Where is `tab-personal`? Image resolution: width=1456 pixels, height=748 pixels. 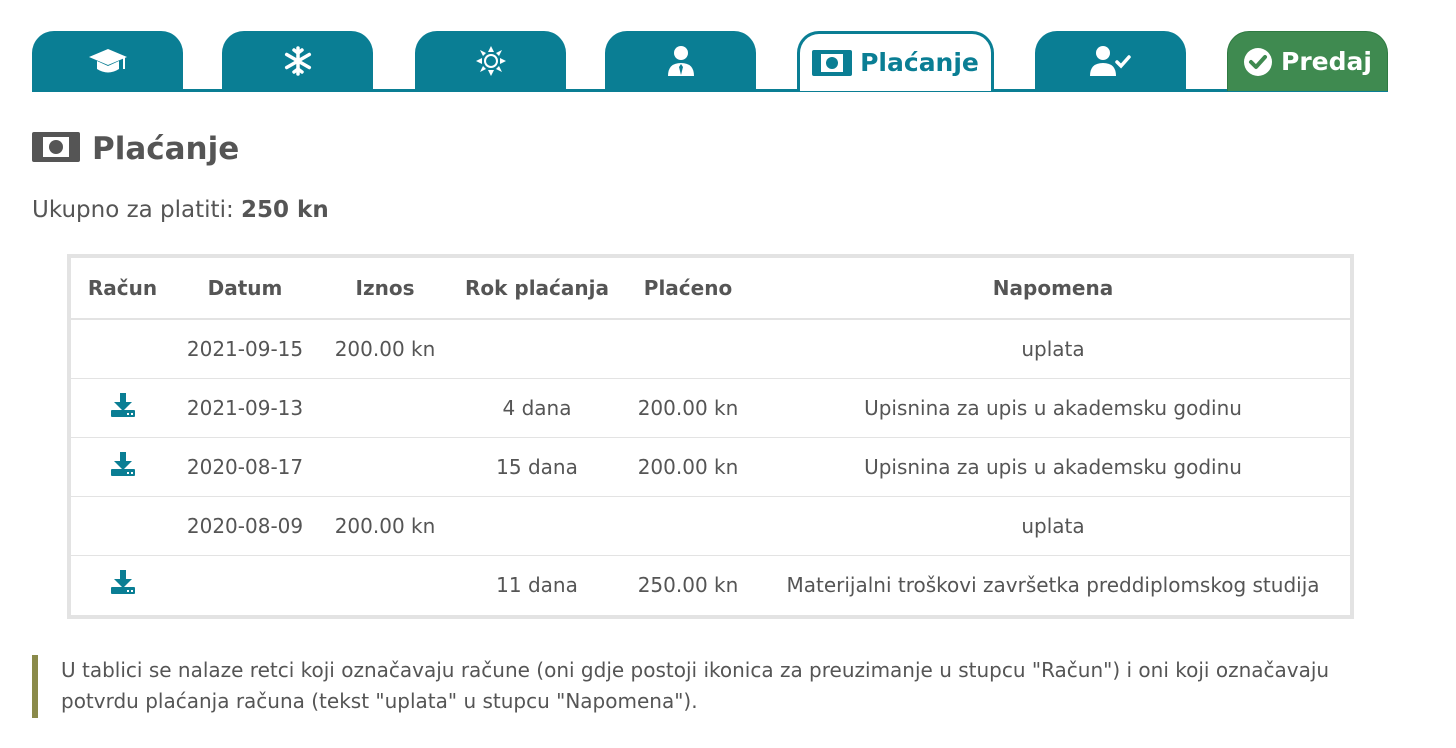 tab-personal is located at coordinates (680, 61).